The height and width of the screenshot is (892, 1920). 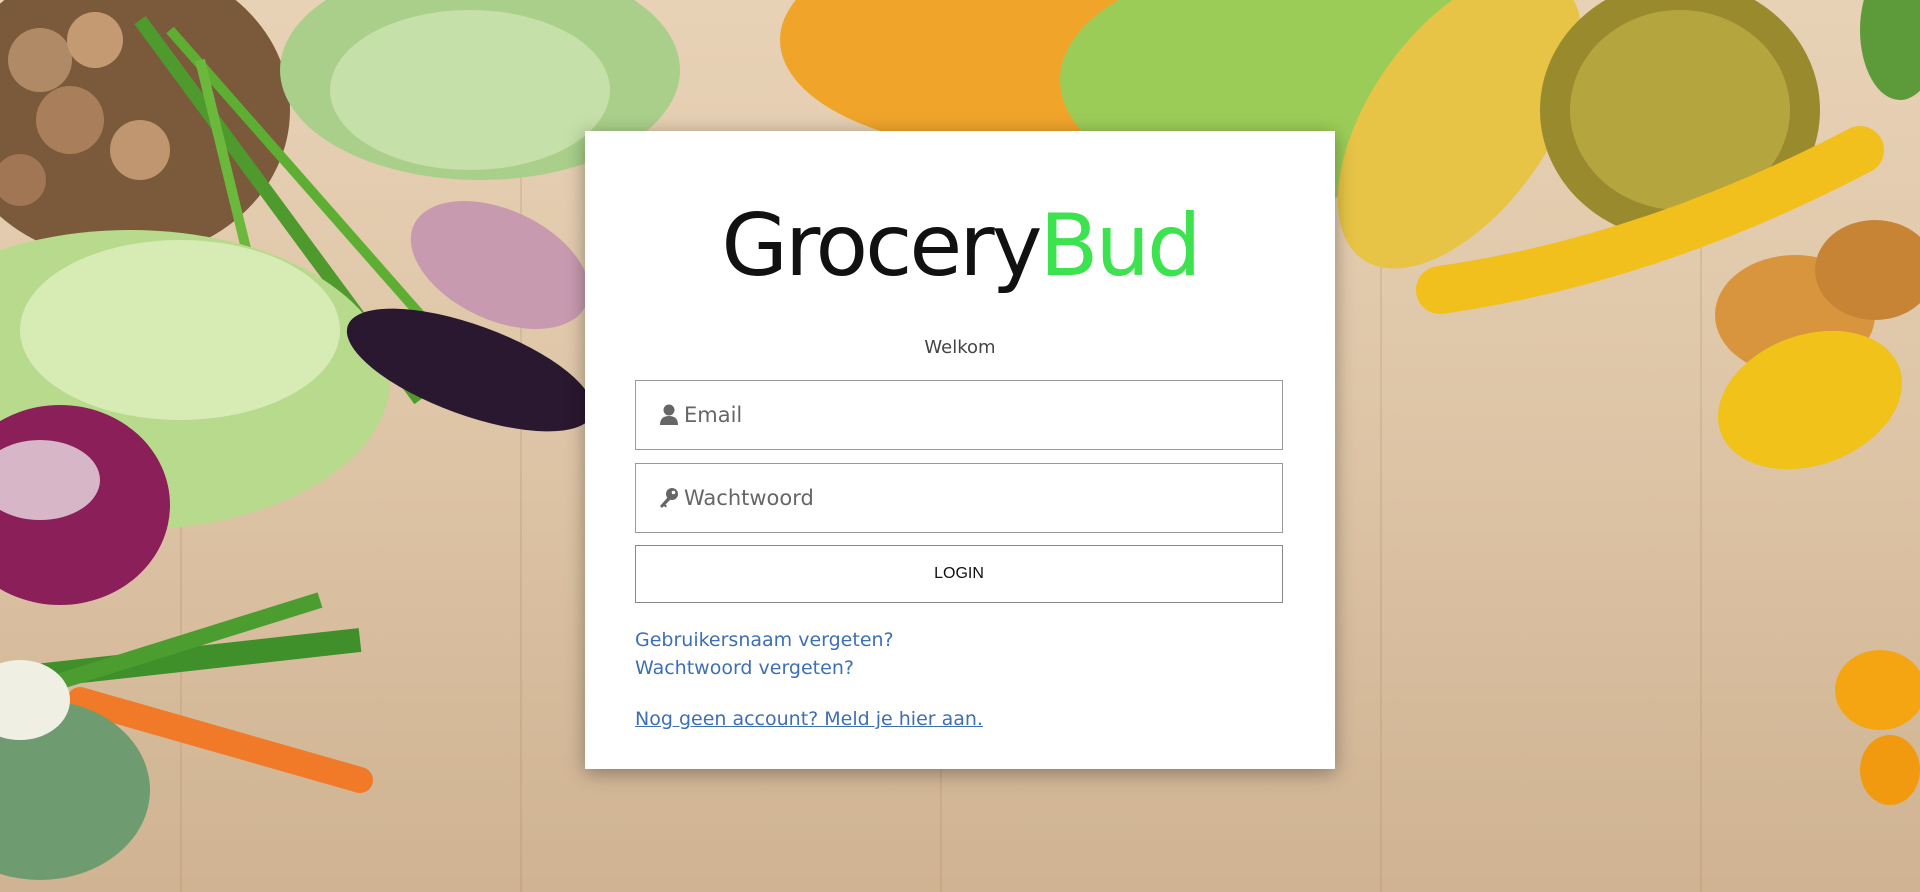 What do you see at coordinates (764, 640) in the screenshot?
I see `forgot-username-link: Gebruikersnaam vergeten?` at bounding box center [764, 640].